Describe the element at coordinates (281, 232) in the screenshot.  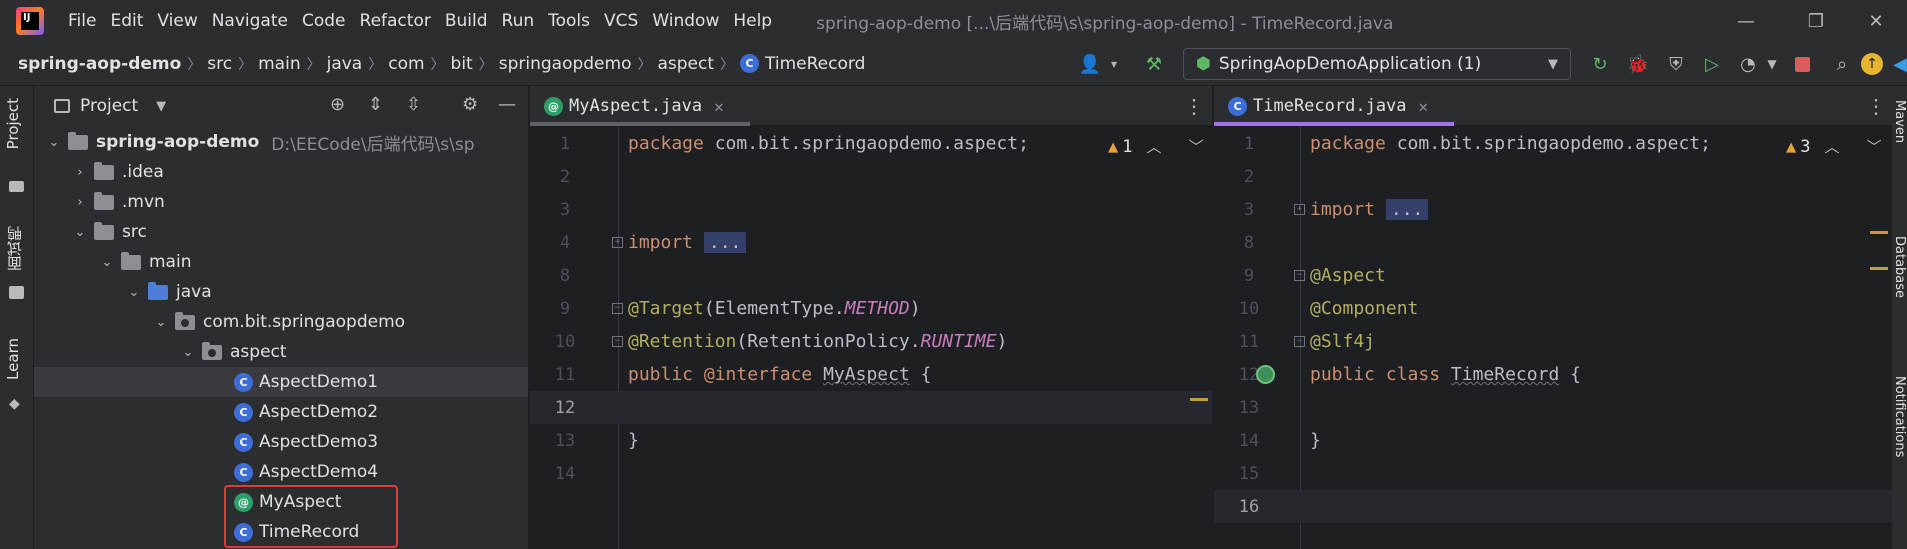
I see `tree-row-src: ⌄ src` at that location.